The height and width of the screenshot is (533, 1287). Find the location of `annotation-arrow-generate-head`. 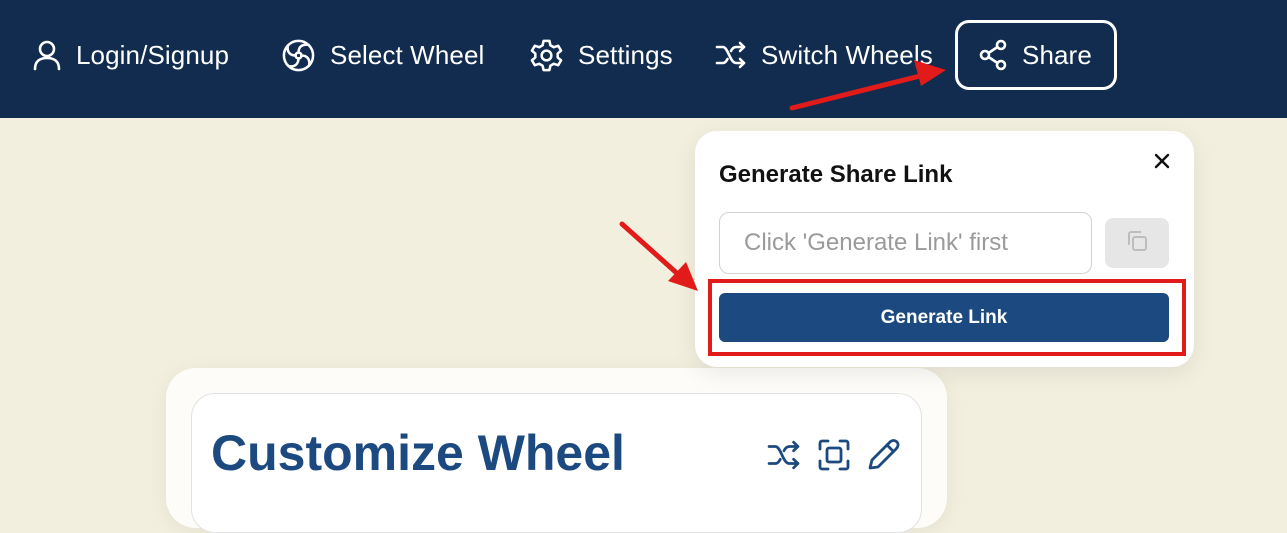

annotation-arrow-generate-head is located at coordinates (683, 276).